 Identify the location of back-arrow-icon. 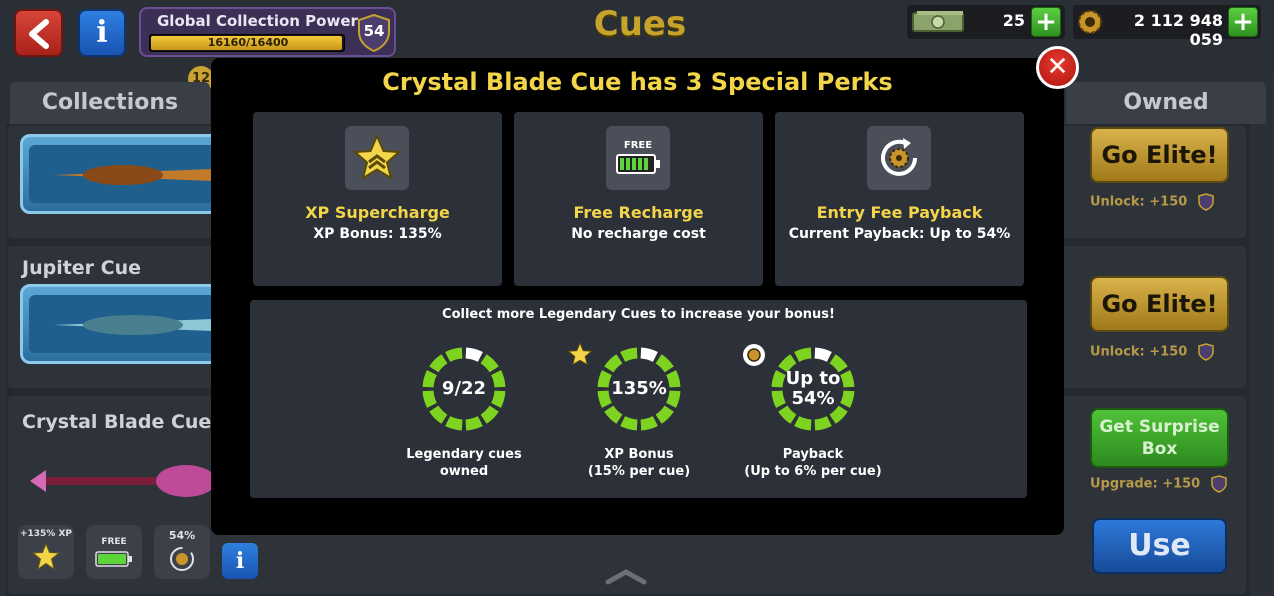
(39, 34).